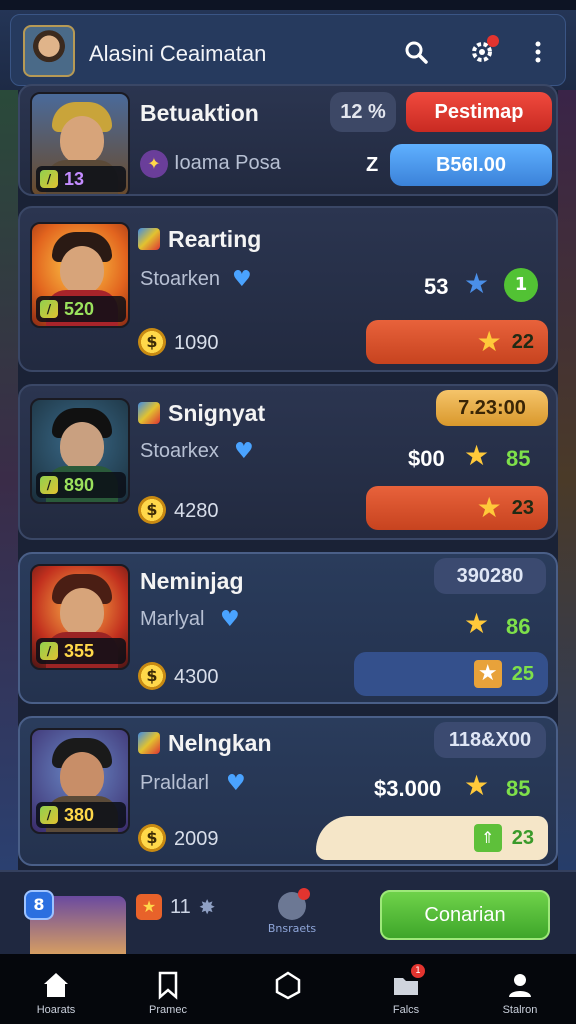  What do you see at coordinates (487, 674) in the screenshot?
I see `star-badge-icon: ★` at bounding box center [487, 674].